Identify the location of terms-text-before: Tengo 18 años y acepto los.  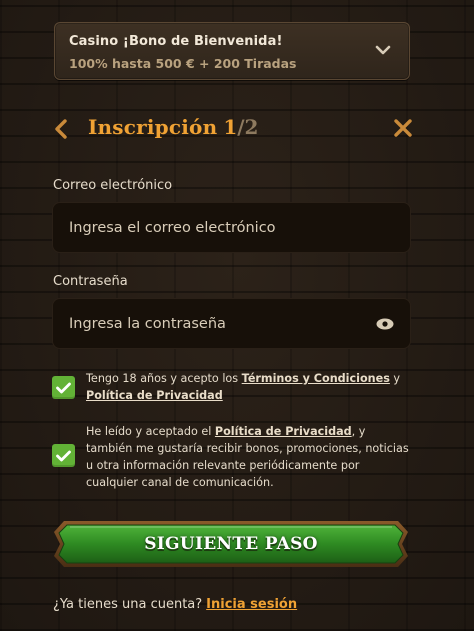
(164, 378).